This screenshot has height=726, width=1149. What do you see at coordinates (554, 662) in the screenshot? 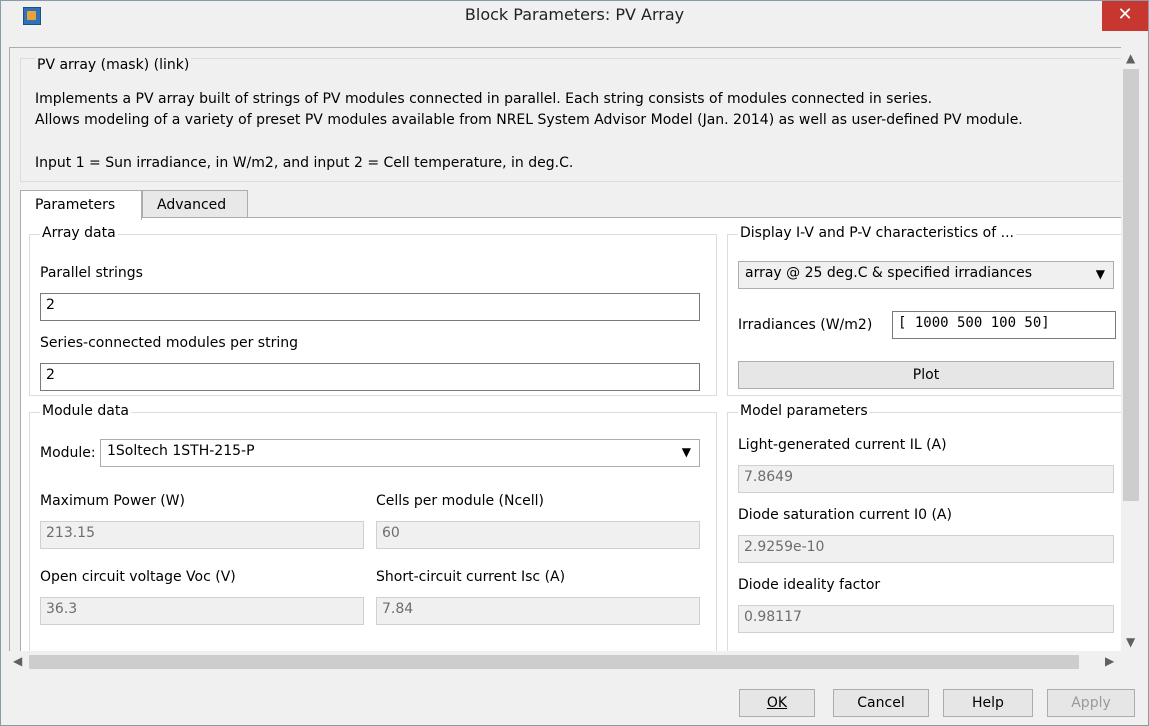
I see `horizontal-scroll-thumb` at bounding box center [554, 662].